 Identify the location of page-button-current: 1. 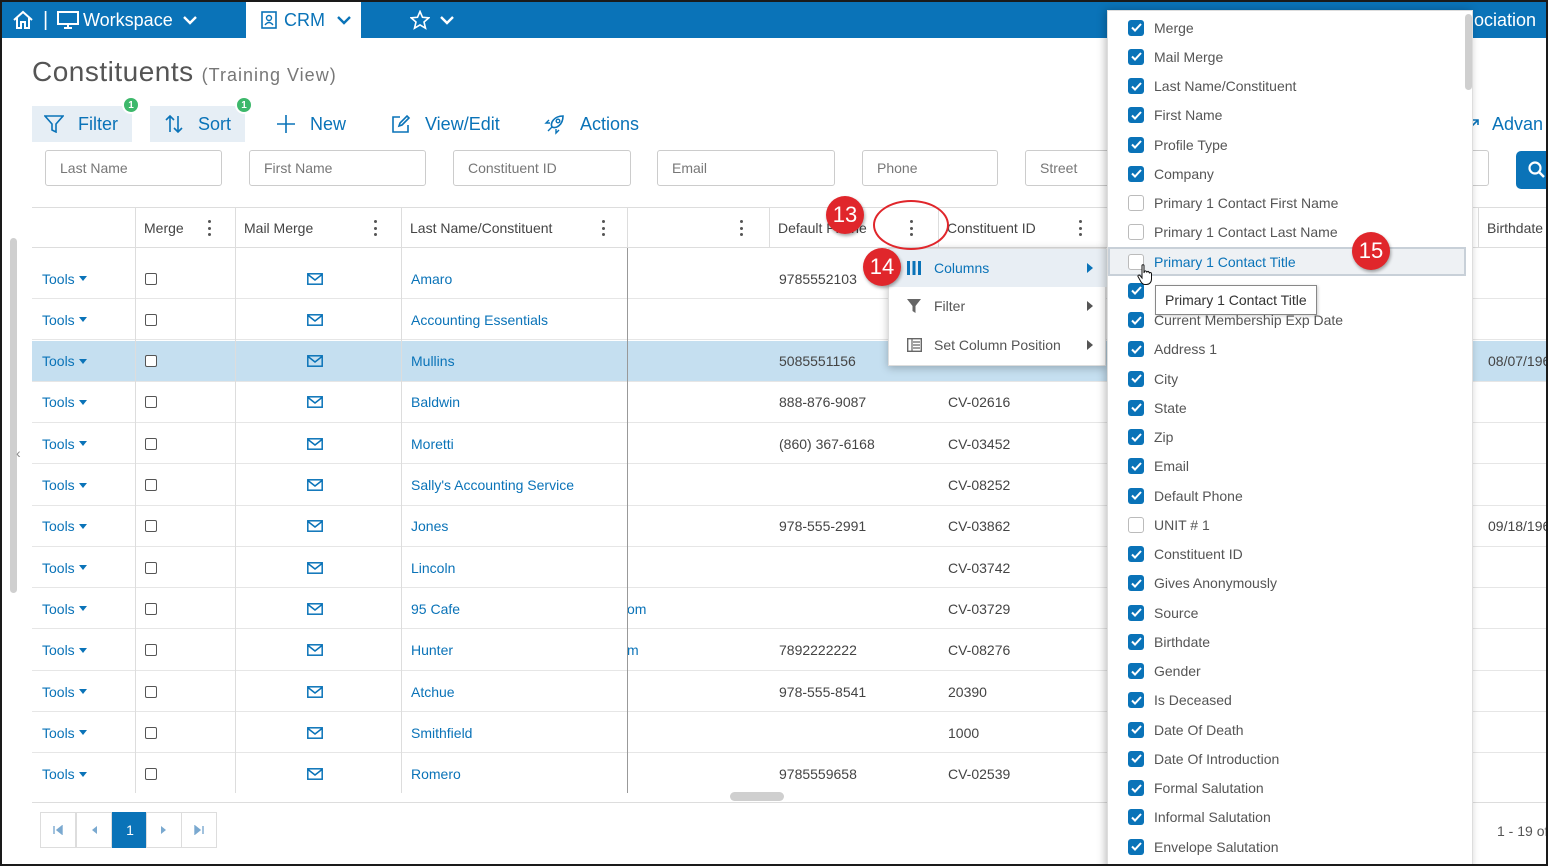
(130, 830).